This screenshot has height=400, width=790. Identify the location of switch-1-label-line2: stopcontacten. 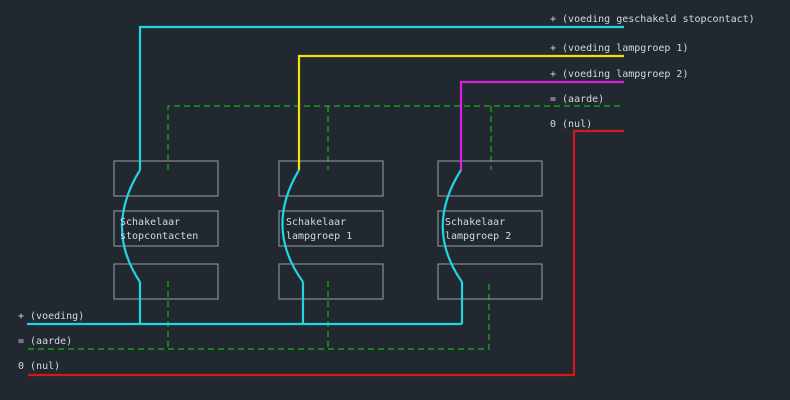
(159, 236).